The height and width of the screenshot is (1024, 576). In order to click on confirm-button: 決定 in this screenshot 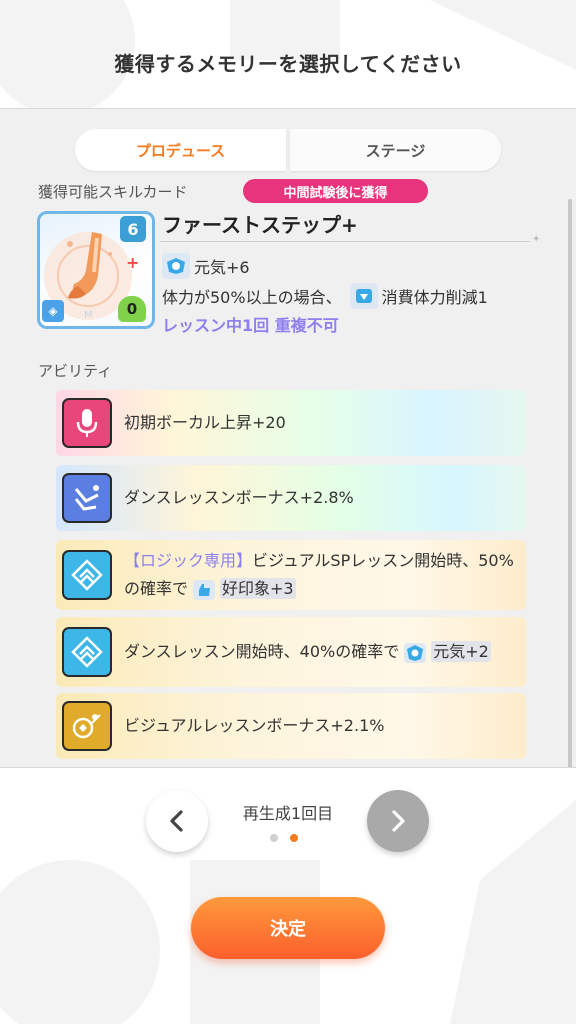, I will do `click(288, 928)`.